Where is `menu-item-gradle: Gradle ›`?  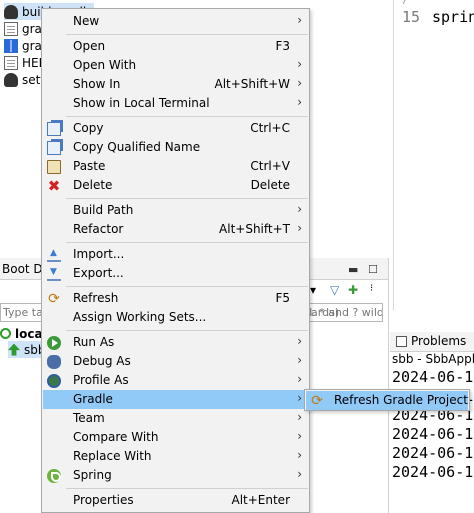 menu-item-gradle: Gradle › is located at coordinates (175, 399).